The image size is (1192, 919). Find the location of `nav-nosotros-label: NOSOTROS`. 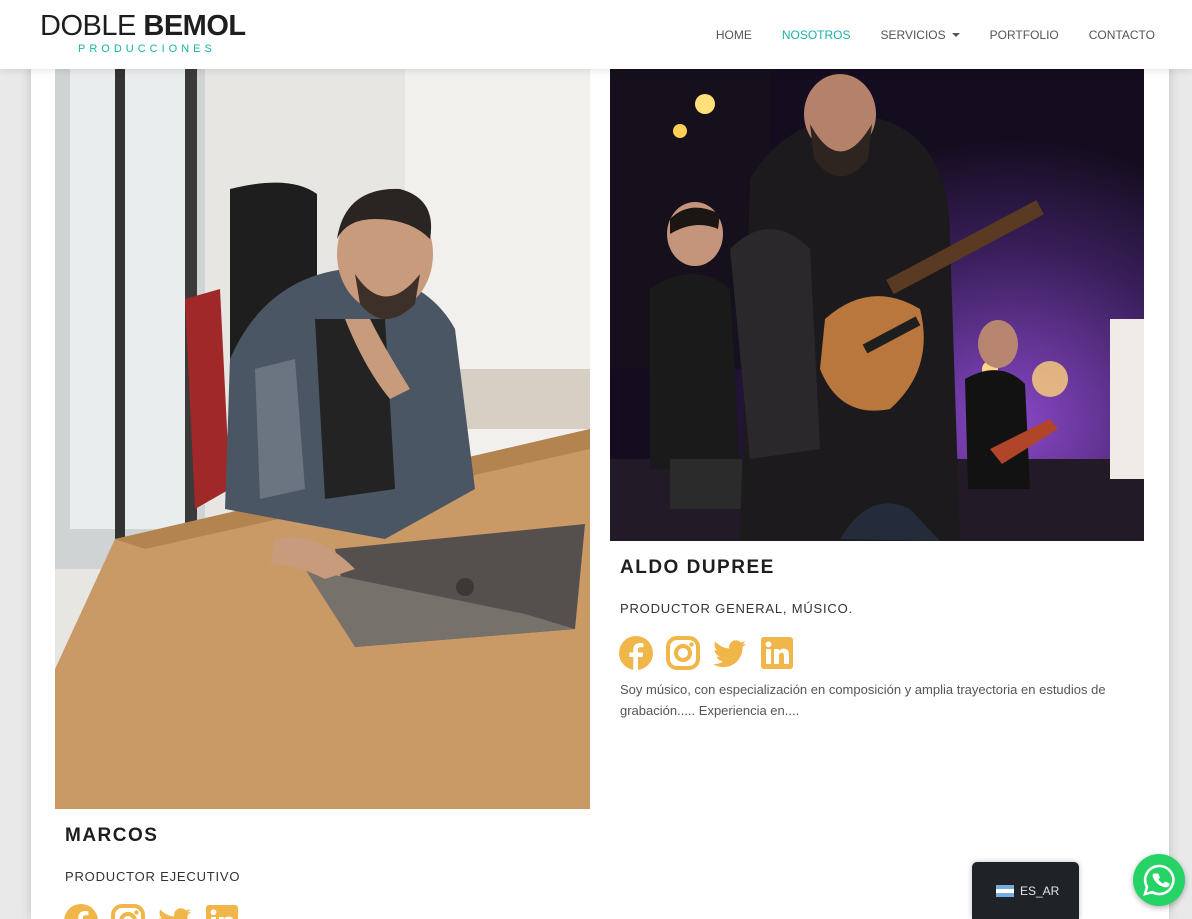

nav-nosotros-label: NOSOTROS is located at coordinates (816, 34).